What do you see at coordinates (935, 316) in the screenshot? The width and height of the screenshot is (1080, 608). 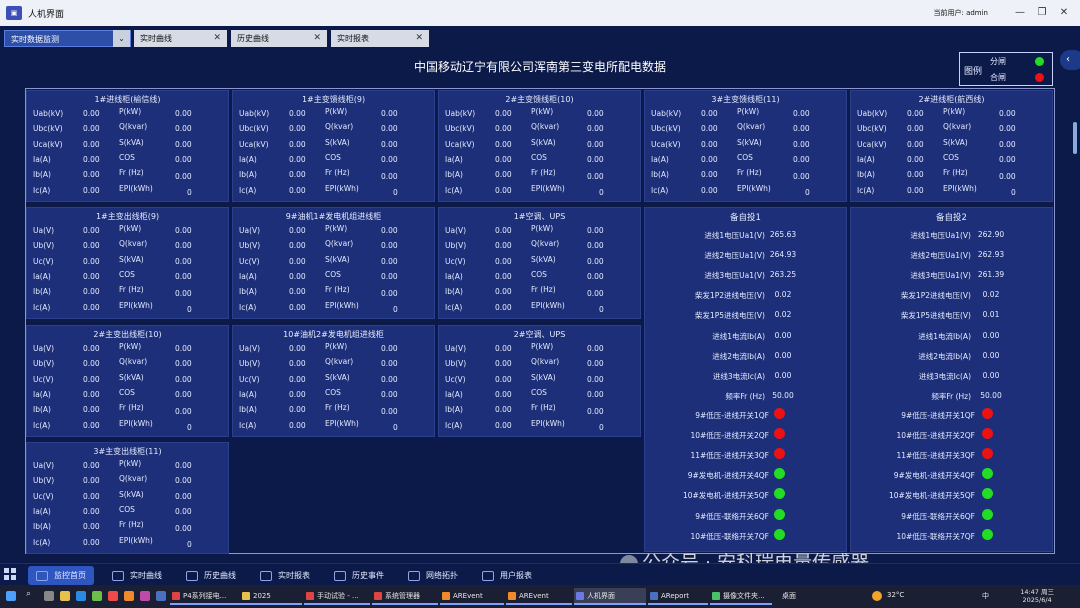 I see `backup-label: 柴发1P5进线电压(V)` at bounding box center [935, 316].